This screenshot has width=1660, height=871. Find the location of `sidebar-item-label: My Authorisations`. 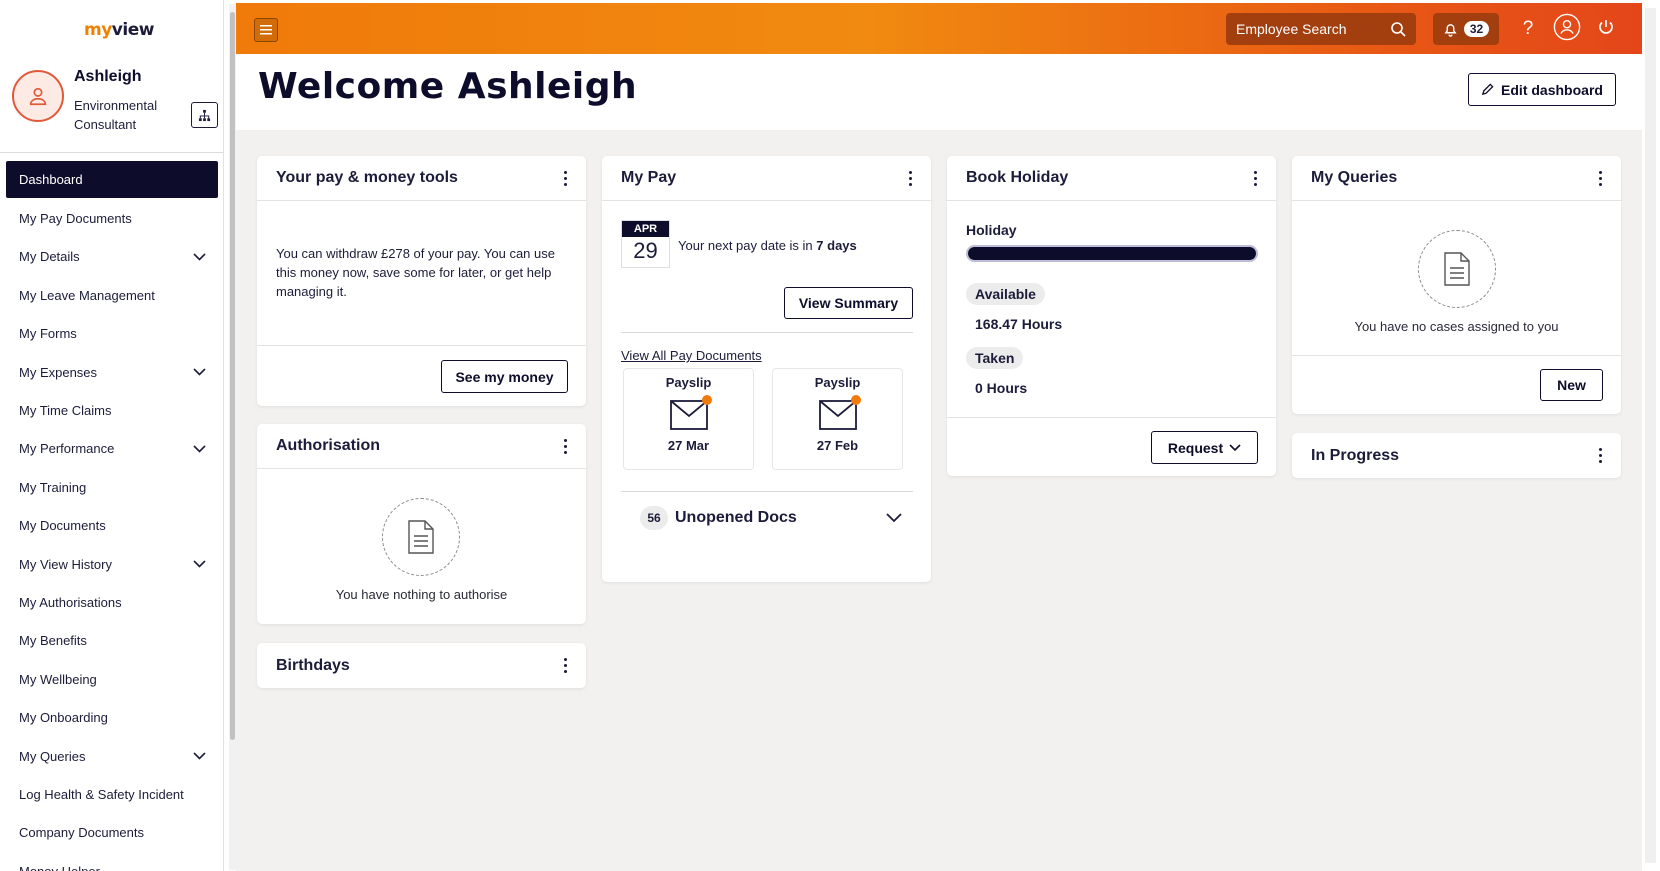

sidebar-item-label: My Authorisations is located at coordinates (70, 602).